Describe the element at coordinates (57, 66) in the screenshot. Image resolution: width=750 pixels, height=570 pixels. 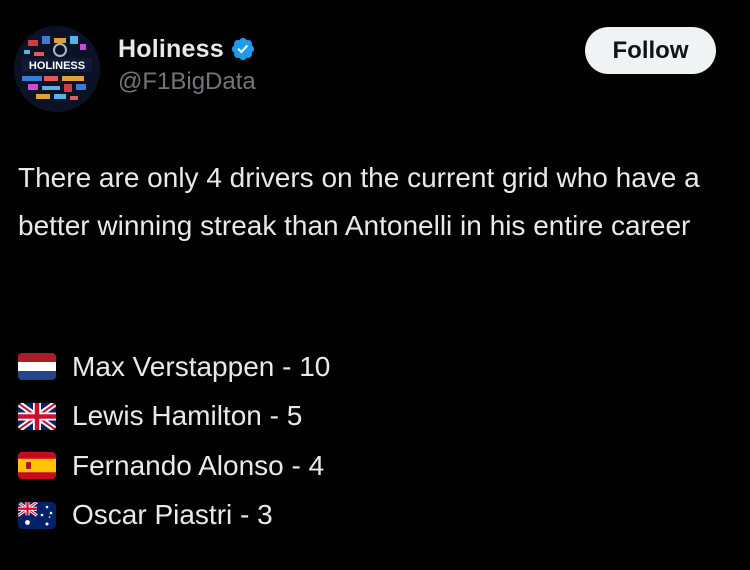
I see `svg-text: HOLINESS` at that location.